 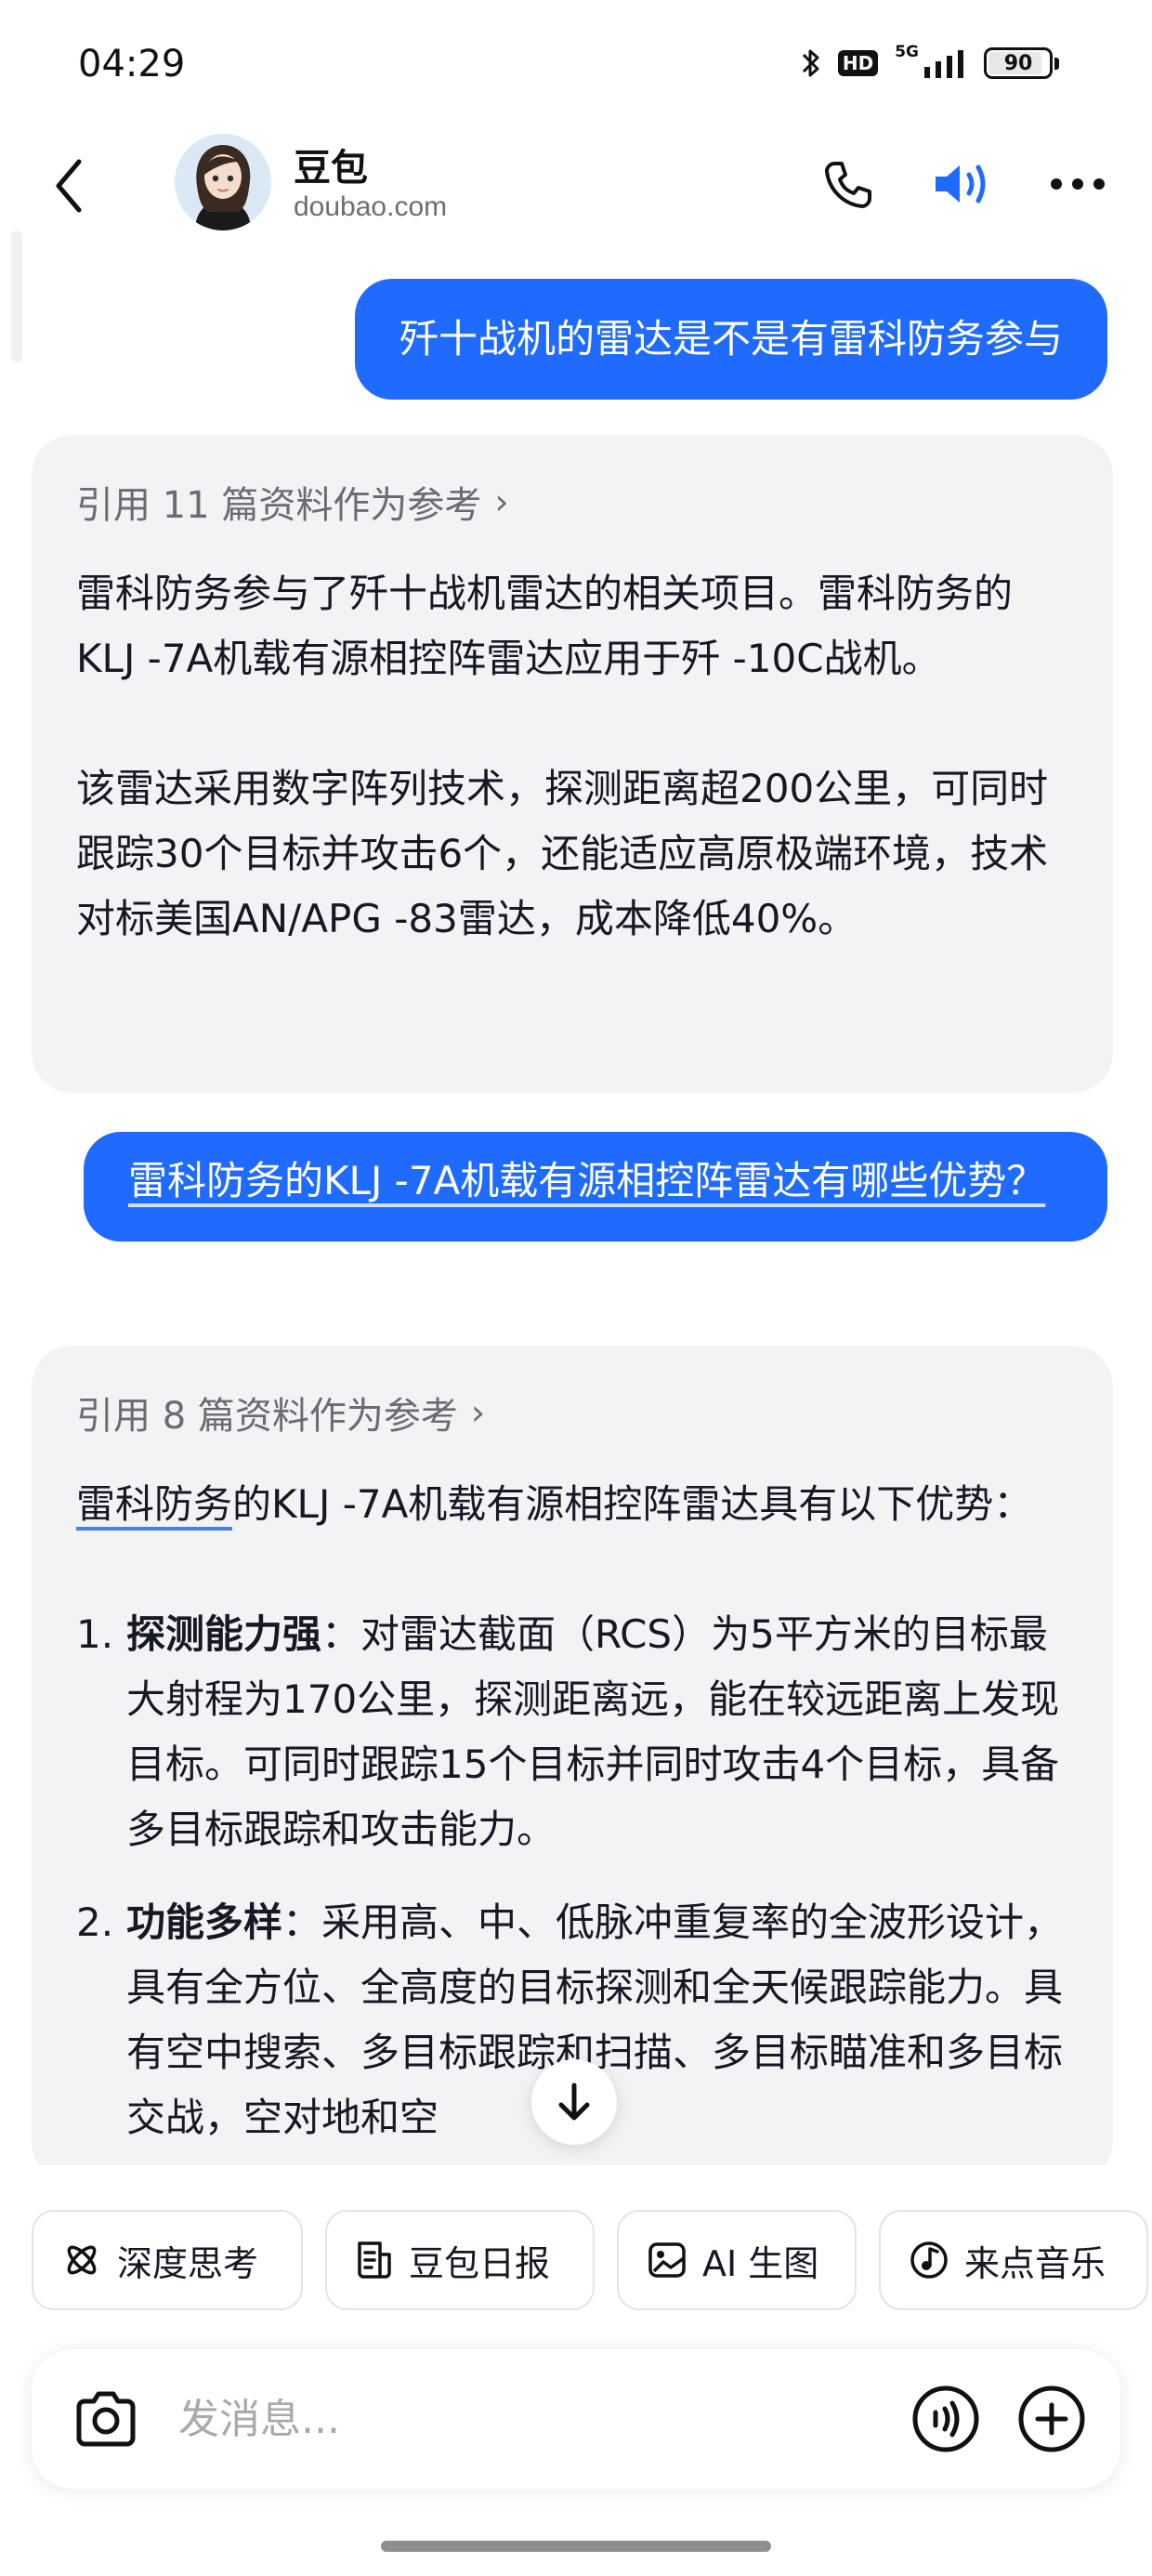 I want to click on list-number: 2., so click(x=95, y=1922).